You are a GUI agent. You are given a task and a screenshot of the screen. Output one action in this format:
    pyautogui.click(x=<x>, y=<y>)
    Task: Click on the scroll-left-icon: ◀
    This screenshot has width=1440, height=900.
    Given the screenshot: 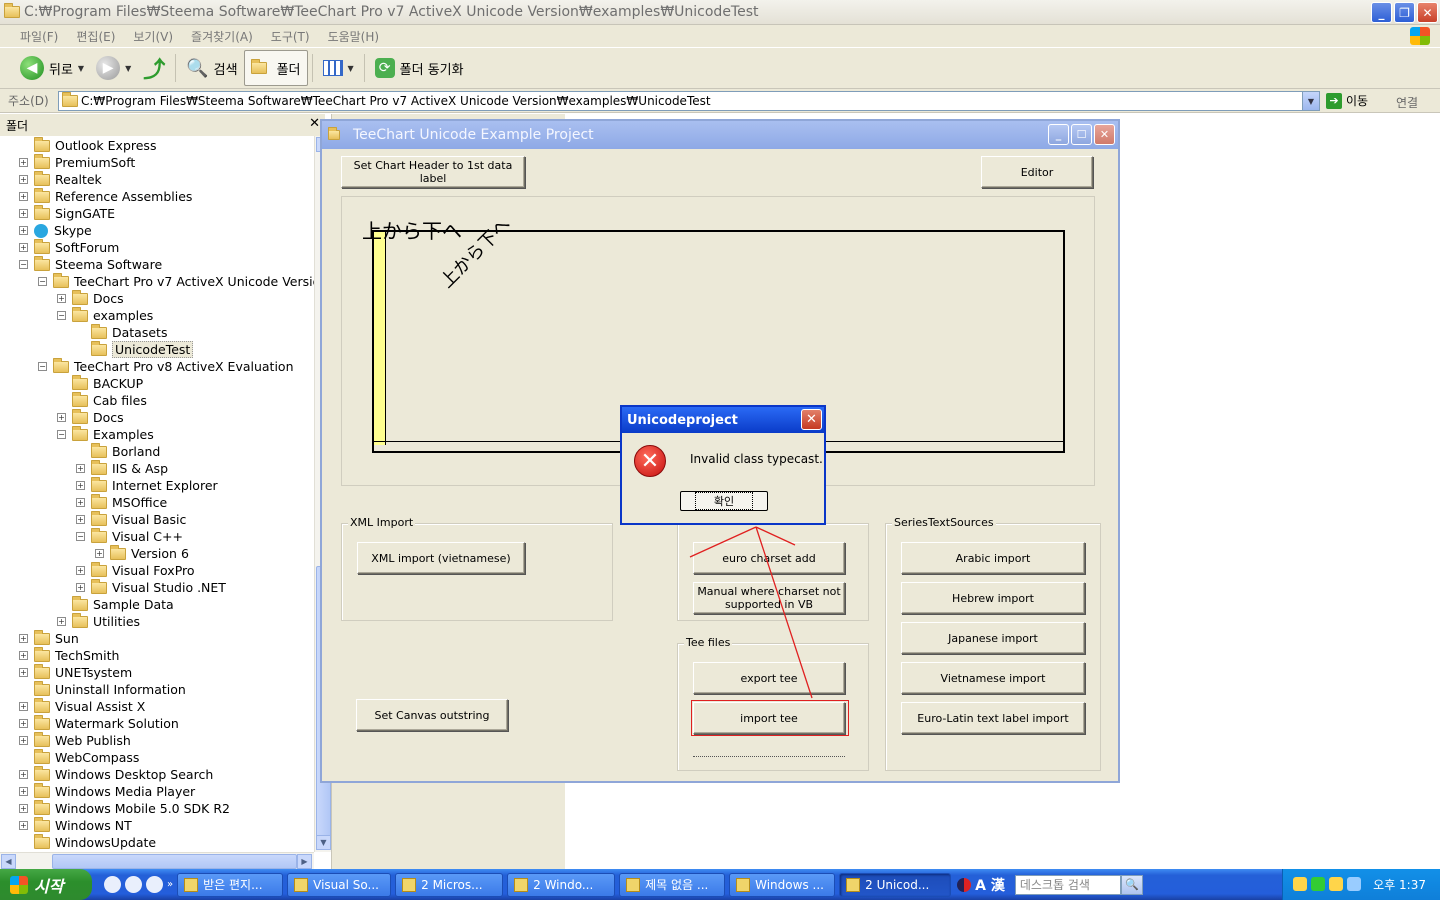 What is the action you would take?
    pyautogui.click(x=8, y=861)
    